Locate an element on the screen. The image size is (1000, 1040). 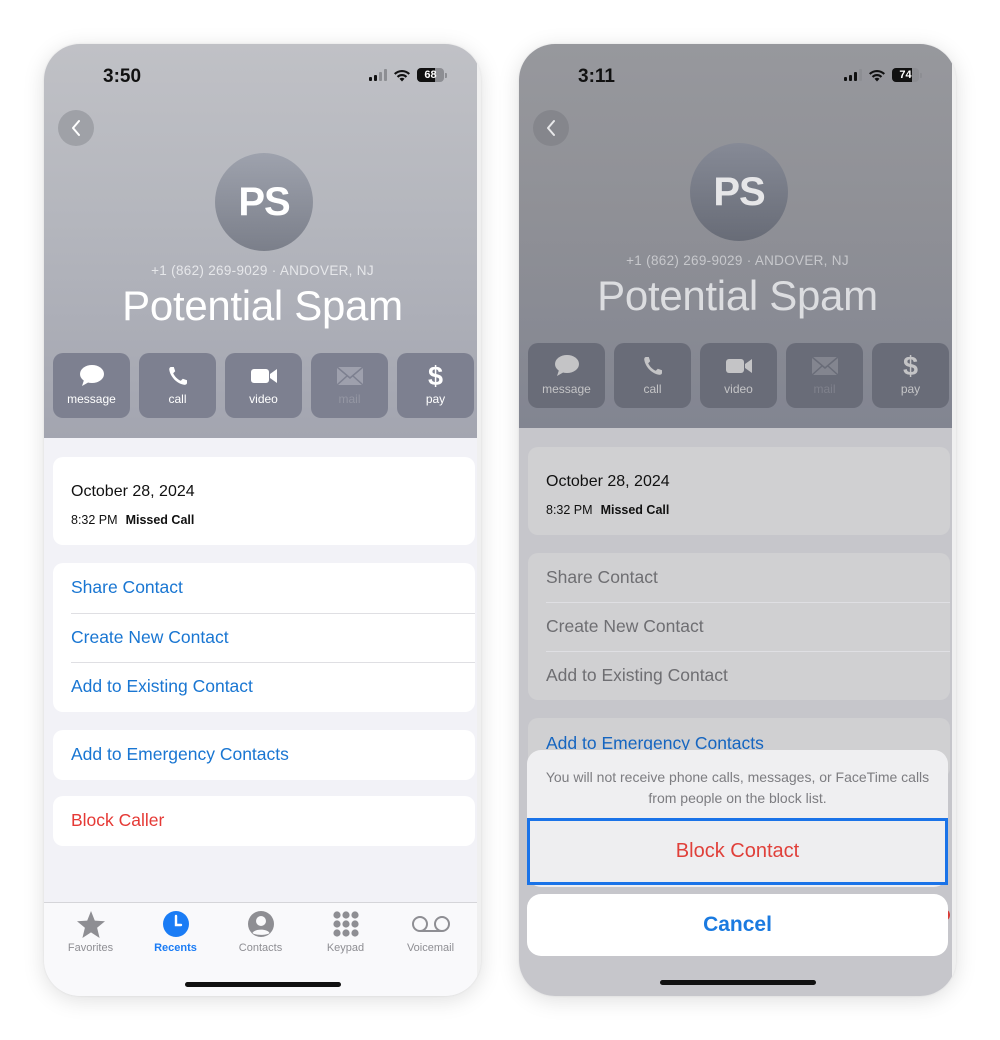
status-bar: 3:11 74 is located at coordinates (735, 74).